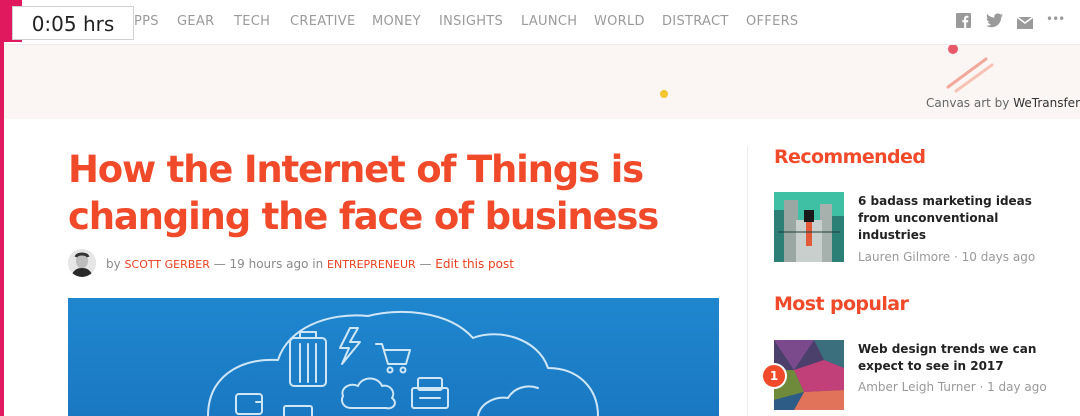 The width and height of the screenshot is (1080, 416). What do you see at coordinates (2, 208) in the screenshot?
I see `brand-stripe` at bounding box center [2, 208].